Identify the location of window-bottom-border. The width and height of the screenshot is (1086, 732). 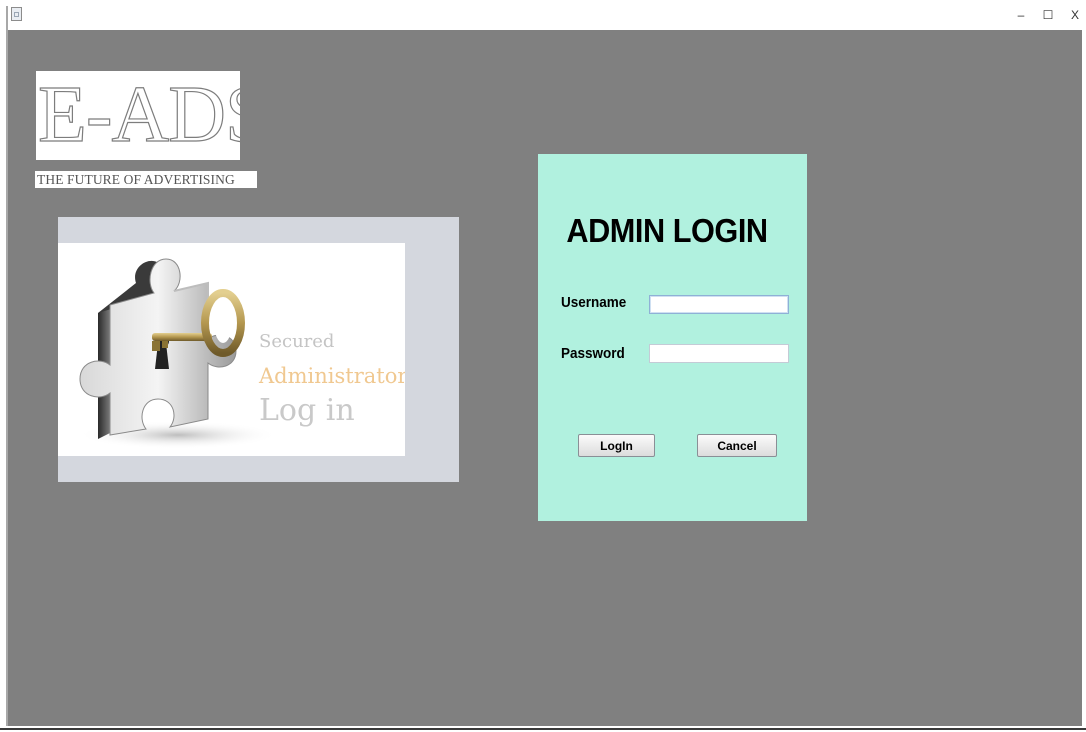
(543, 729).